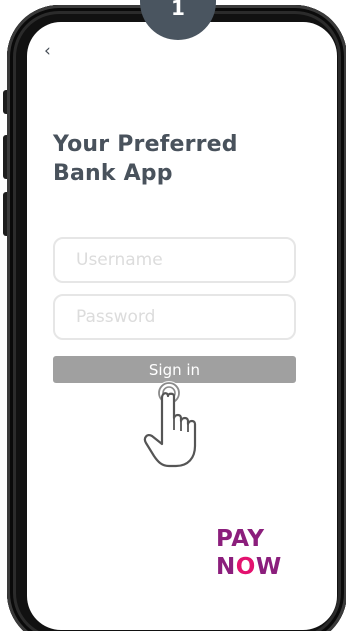 The height and width of the screenshot is (631, 346). What do you see at coordinates (170, 424) in the screenshot?
I see `pointing-hand-icon` at bounding box center [170, 424].